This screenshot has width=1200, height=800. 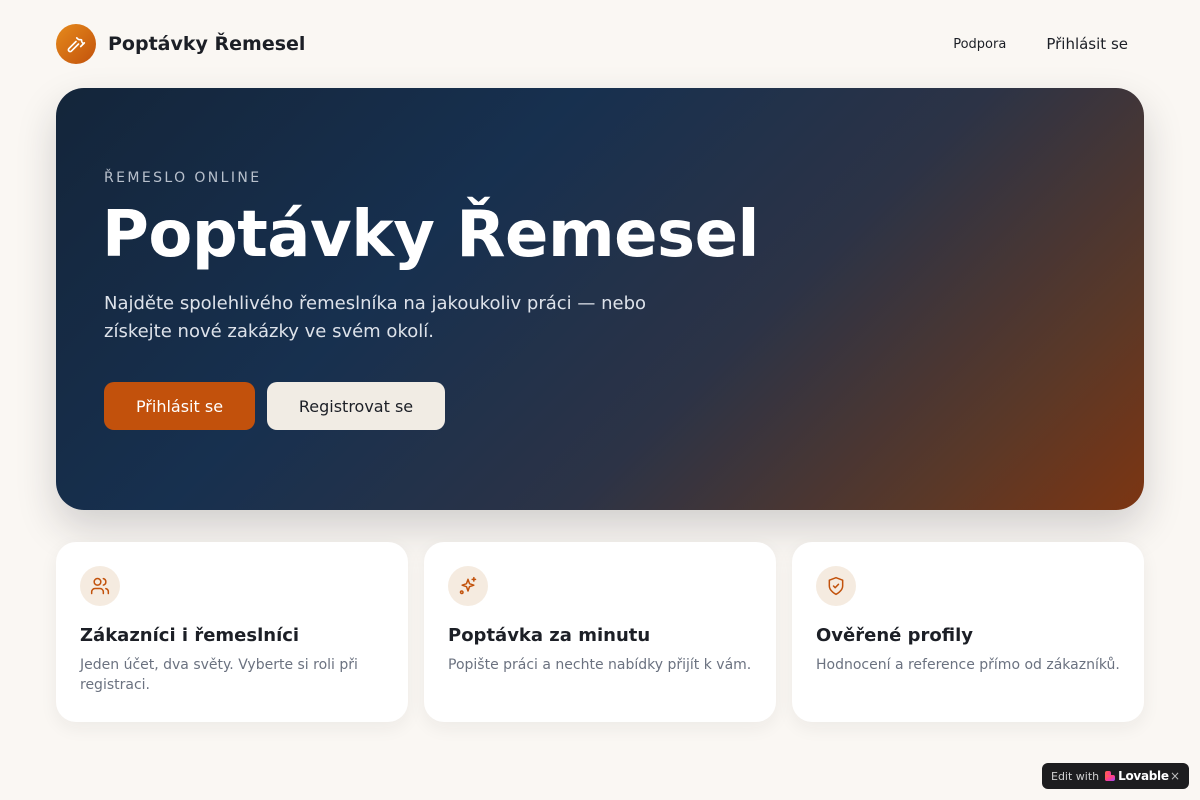 I want to click on sparkles-icon, so click(x=468, y=586).